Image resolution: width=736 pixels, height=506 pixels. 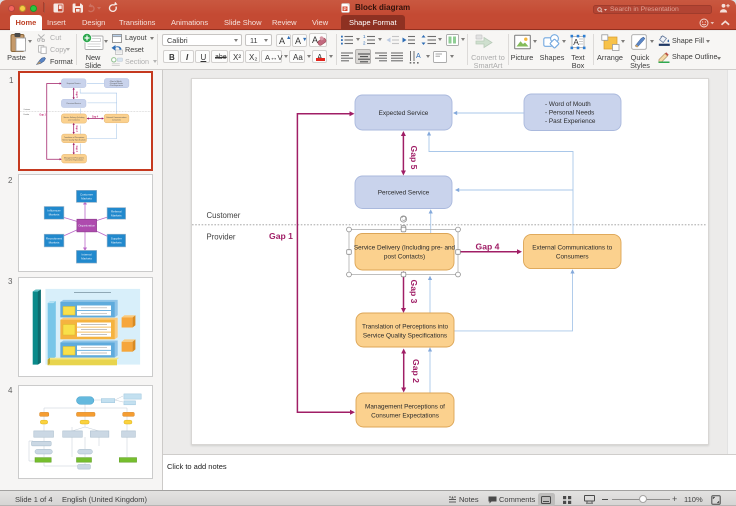 I want to click on svg-text: - Past Experience, so click(x=570, y=121).